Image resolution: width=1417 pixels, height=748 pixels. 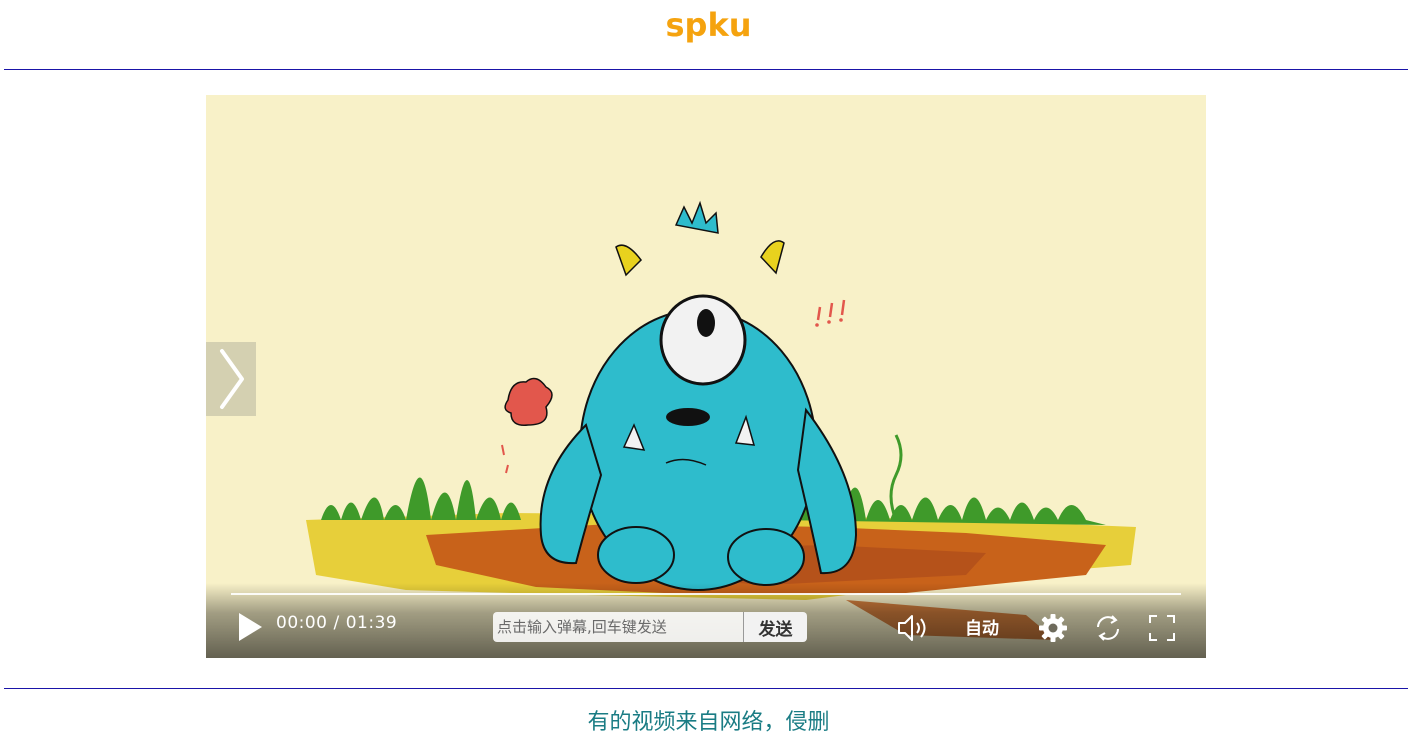 What do you see at coordinates (1053, 628) in the screenshot?
I see `gear-icon` at bounding box center [1053, 628].